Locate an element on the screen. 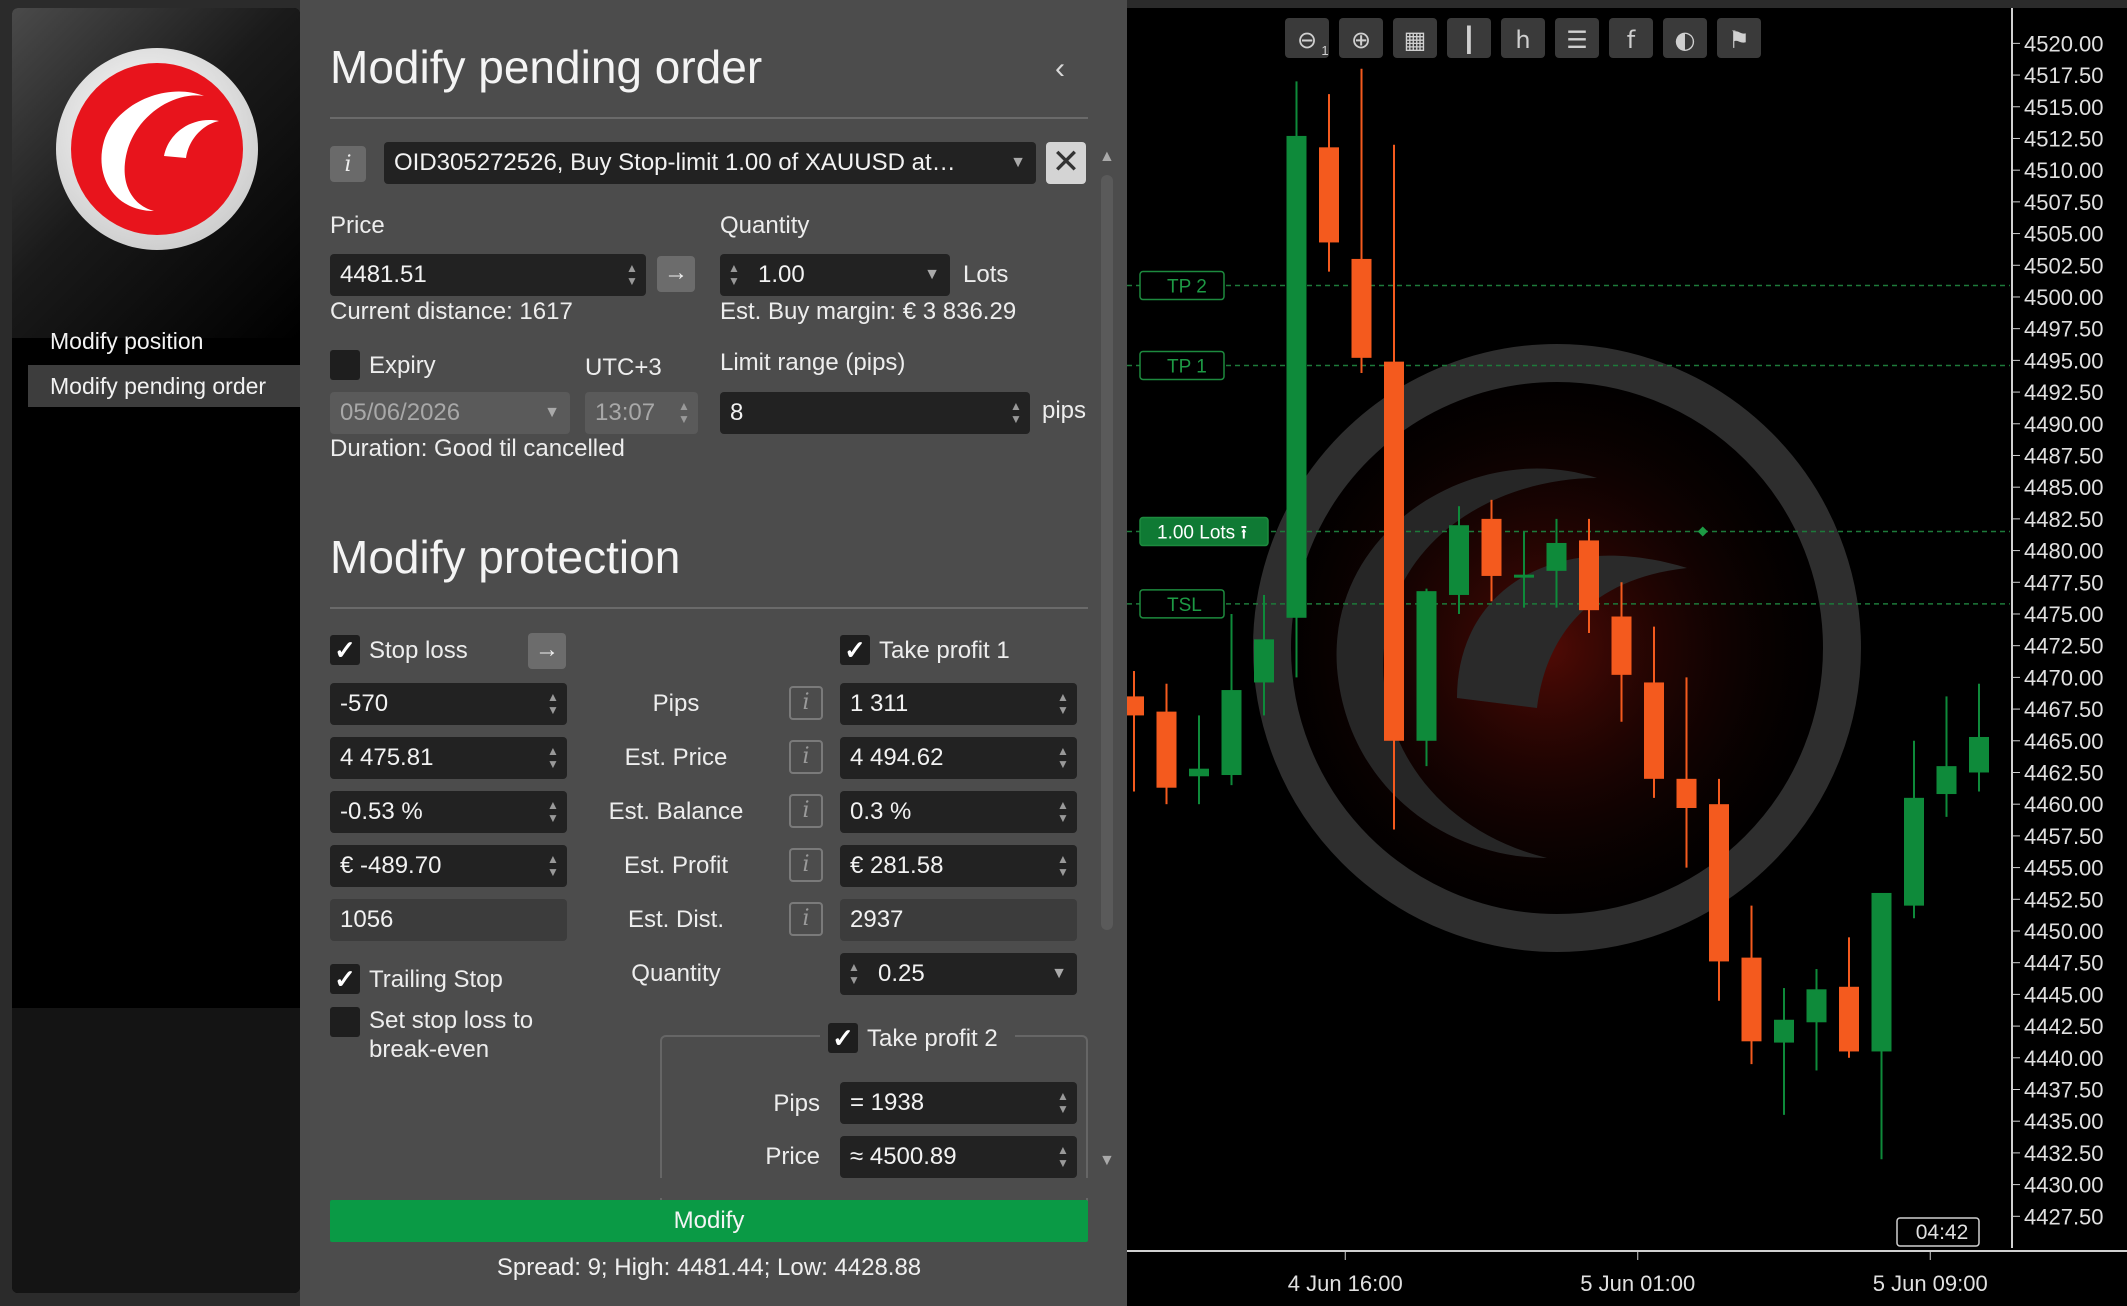 The image size is (2127, 1306). y-tick-label: 4497.50 is located at coordinates (2064, 329).